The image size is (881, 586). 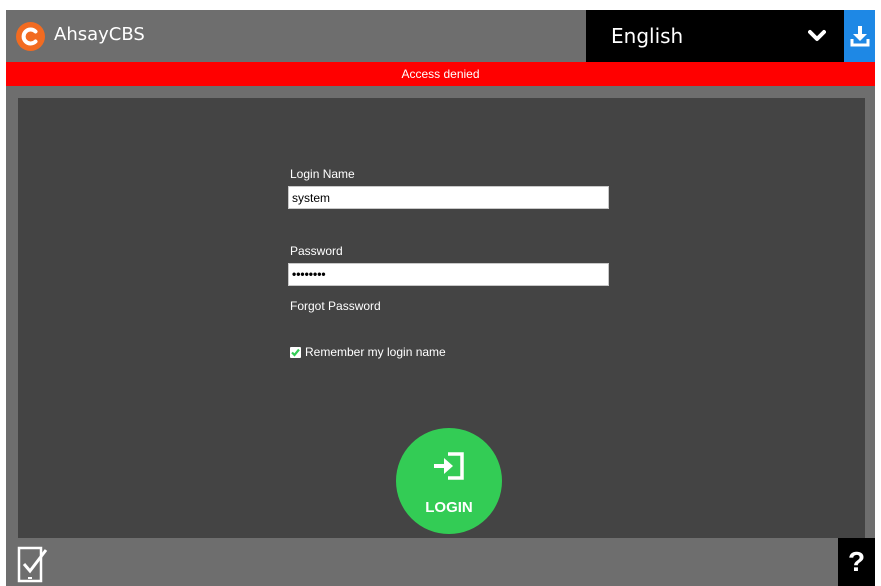 What do you see at coordinates (449, 481) in the screenshot?
I see `login-button: LOGIN` at bounding box center [449, 481].